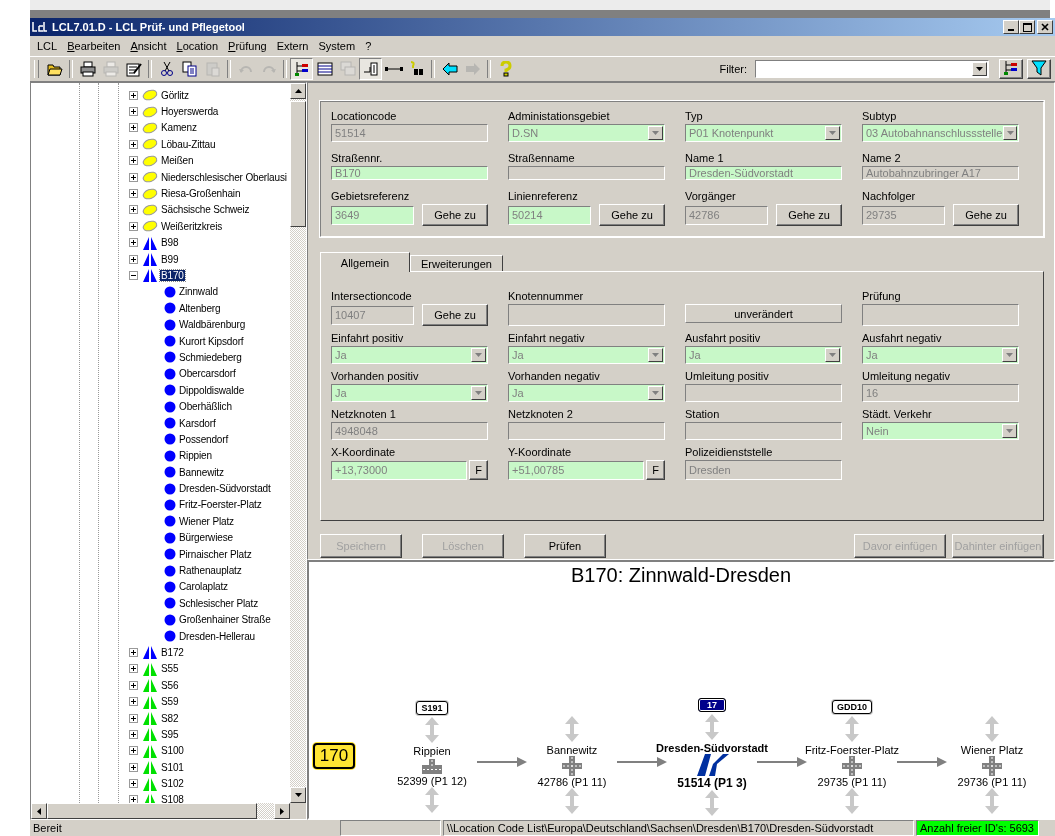 The image size is (1055, 836). Describe the element at coordinates (94, 46) in the screenshot. I see `menu-item: Bearbeiten` at that location.